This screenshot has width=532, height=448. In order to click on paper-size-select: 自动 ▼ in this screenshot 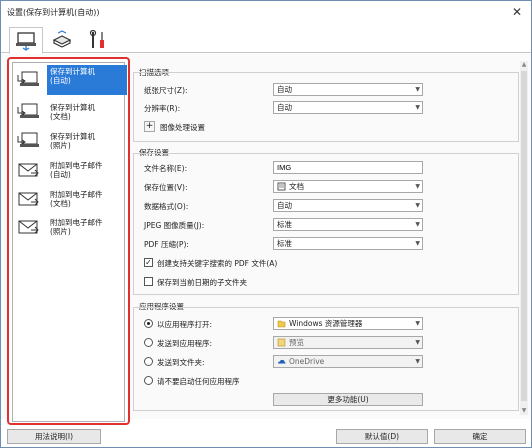, I will do `click(348, 89)`.